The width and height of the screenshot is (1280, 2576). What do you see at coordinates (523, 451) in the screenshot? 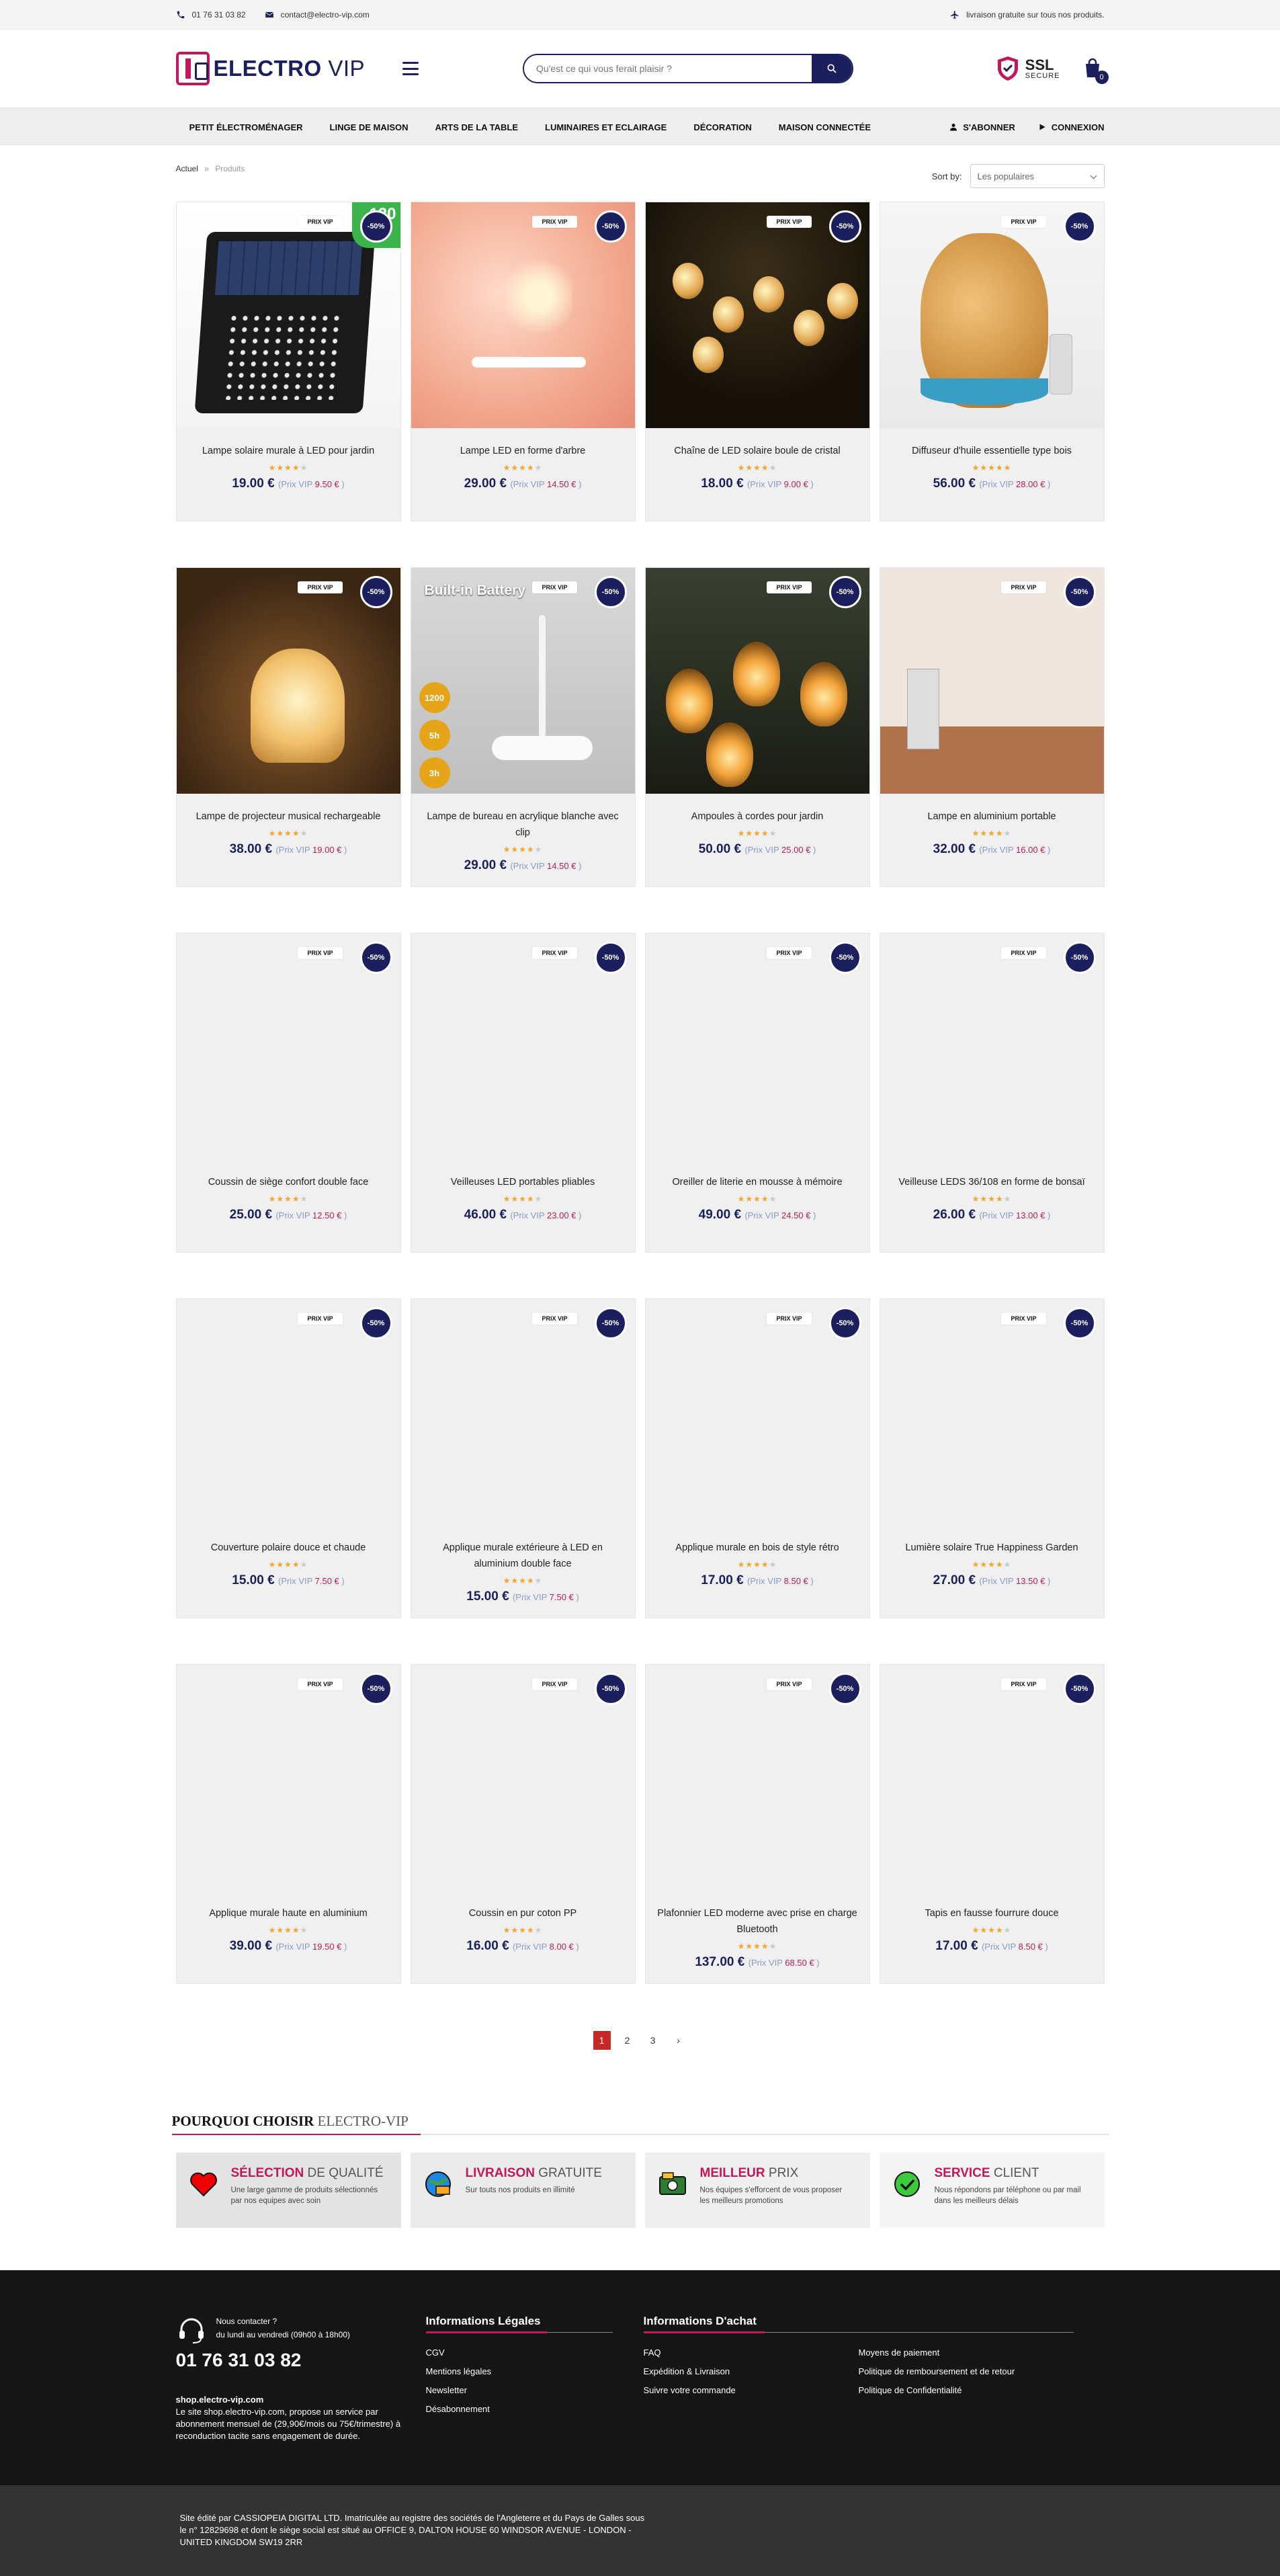
I see `product-title: Lampe LED en forme d'arbre` at bounding box center [523, 451].